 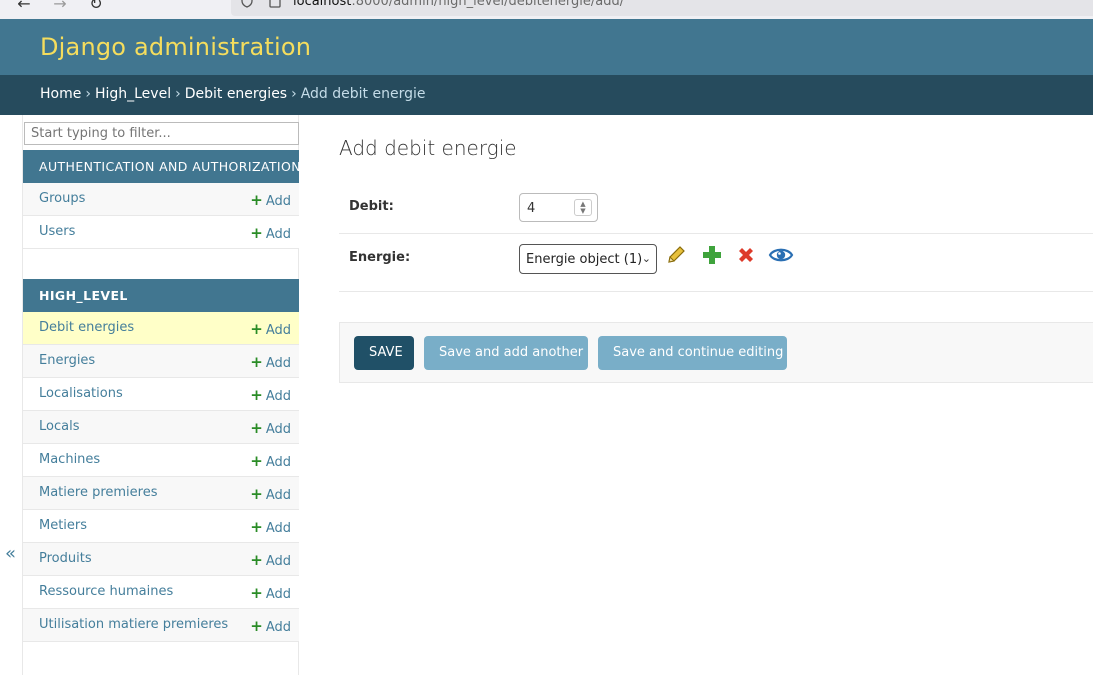 What do you see at coordinates (646, 258) in the screenshot?
I see `chevron-down-icon: ⌄` at bounding box center [646, 258].